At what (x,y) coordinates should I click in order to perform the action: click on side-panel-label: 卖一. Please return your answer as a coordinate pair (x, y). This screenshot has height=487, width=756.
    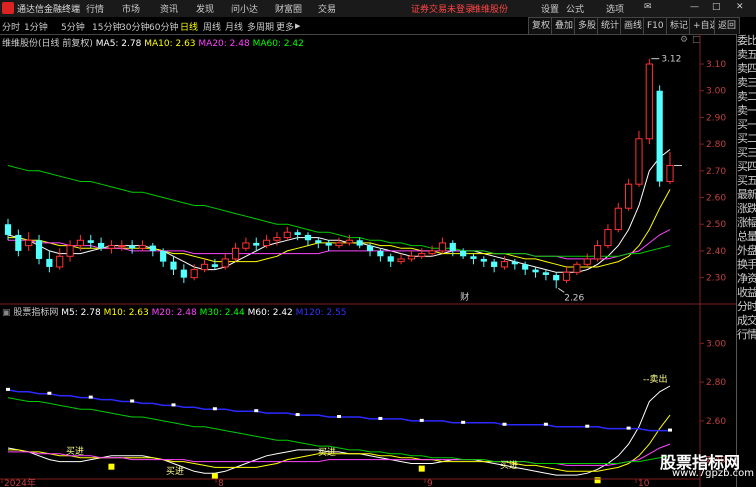
    Looking at the image, I should click on (746, 111).